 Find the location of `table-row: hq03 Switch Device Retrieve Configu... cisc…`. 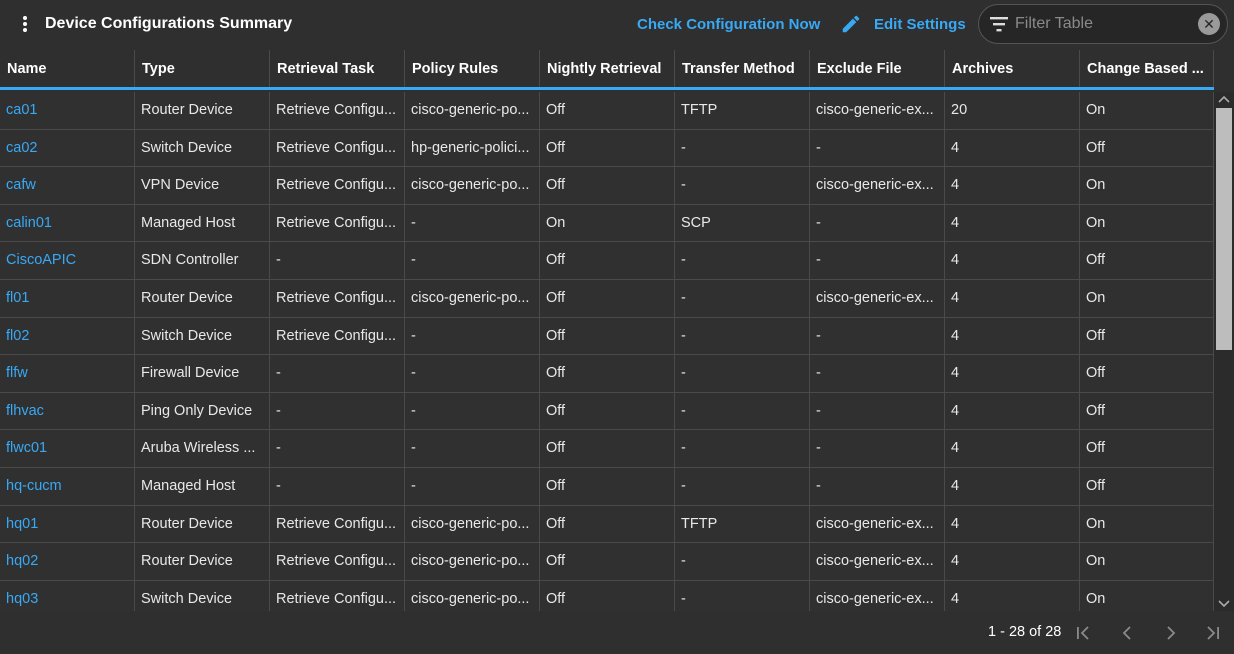

table-row: hq03 Switch Device Retrieve Configu... cisc… is located at coordinates (607, 595).